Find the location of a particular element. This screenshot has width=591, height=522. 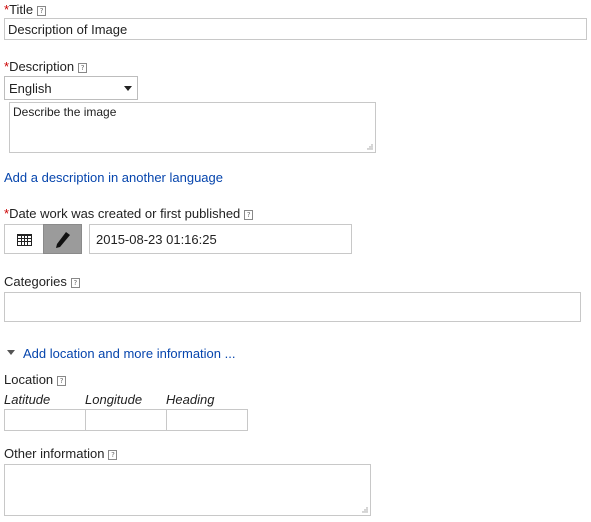

calendar-mode-button is located at coordinates (24, 239).